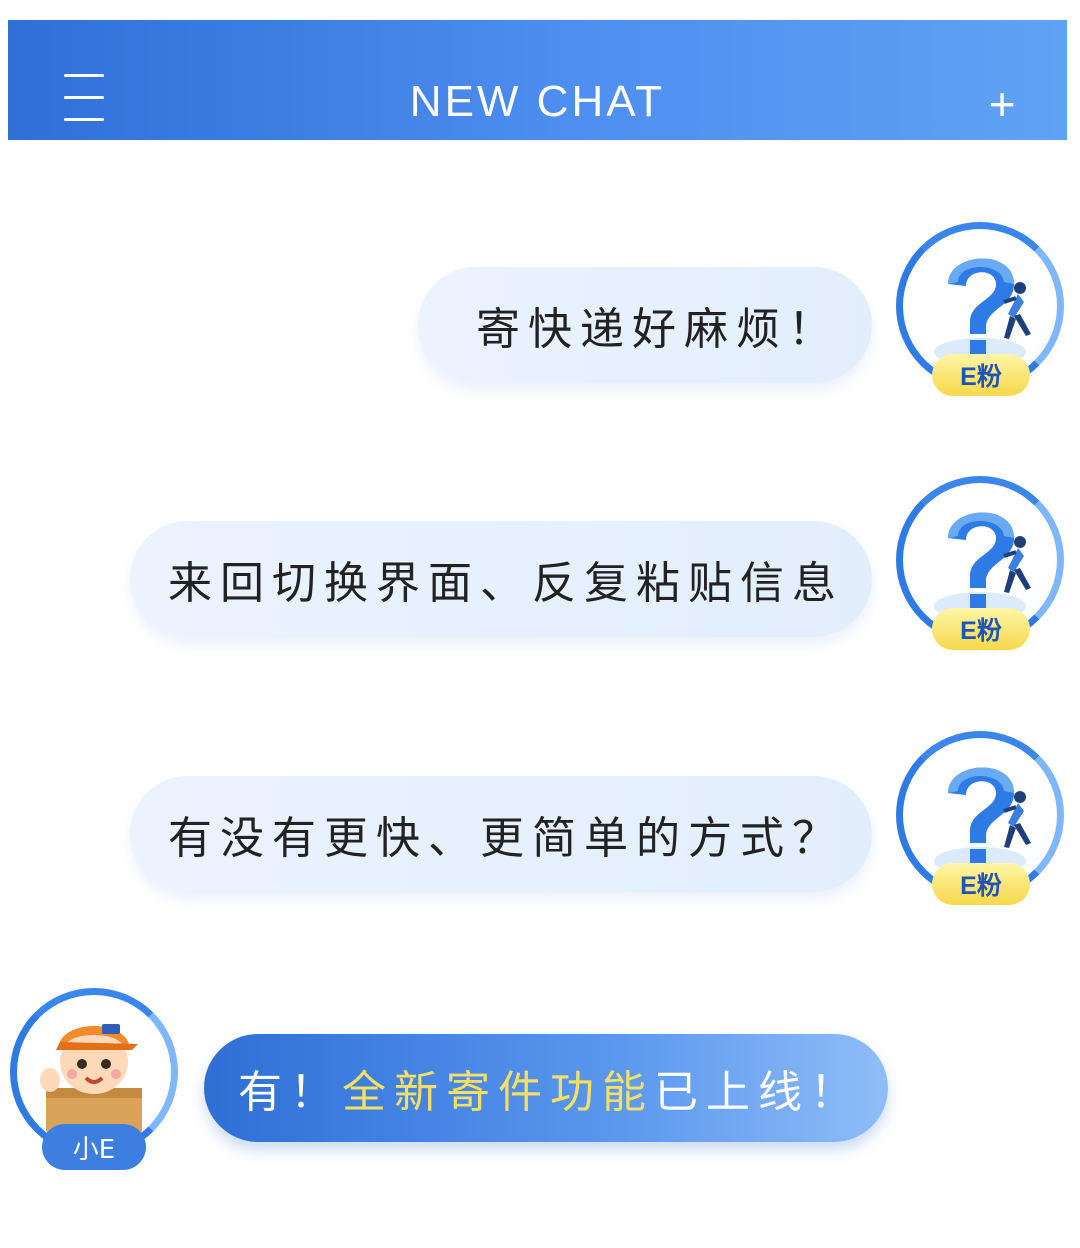  I want to click on user-message-bubble: 来回切换界面、反复粘贴信息, so click(501, 579).